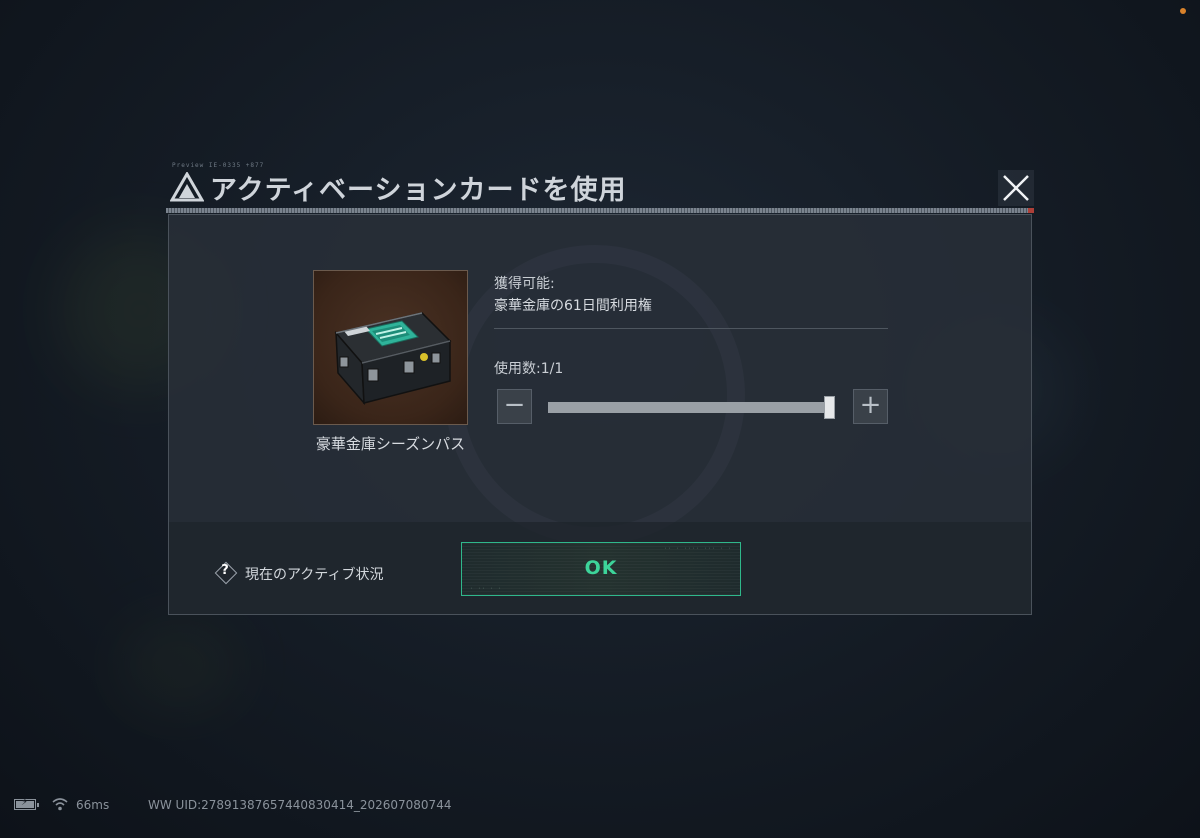 Image resolution: width=1200 pixels, height=838 pixels. I want to click on vault-case-icon, so click(393, 359).